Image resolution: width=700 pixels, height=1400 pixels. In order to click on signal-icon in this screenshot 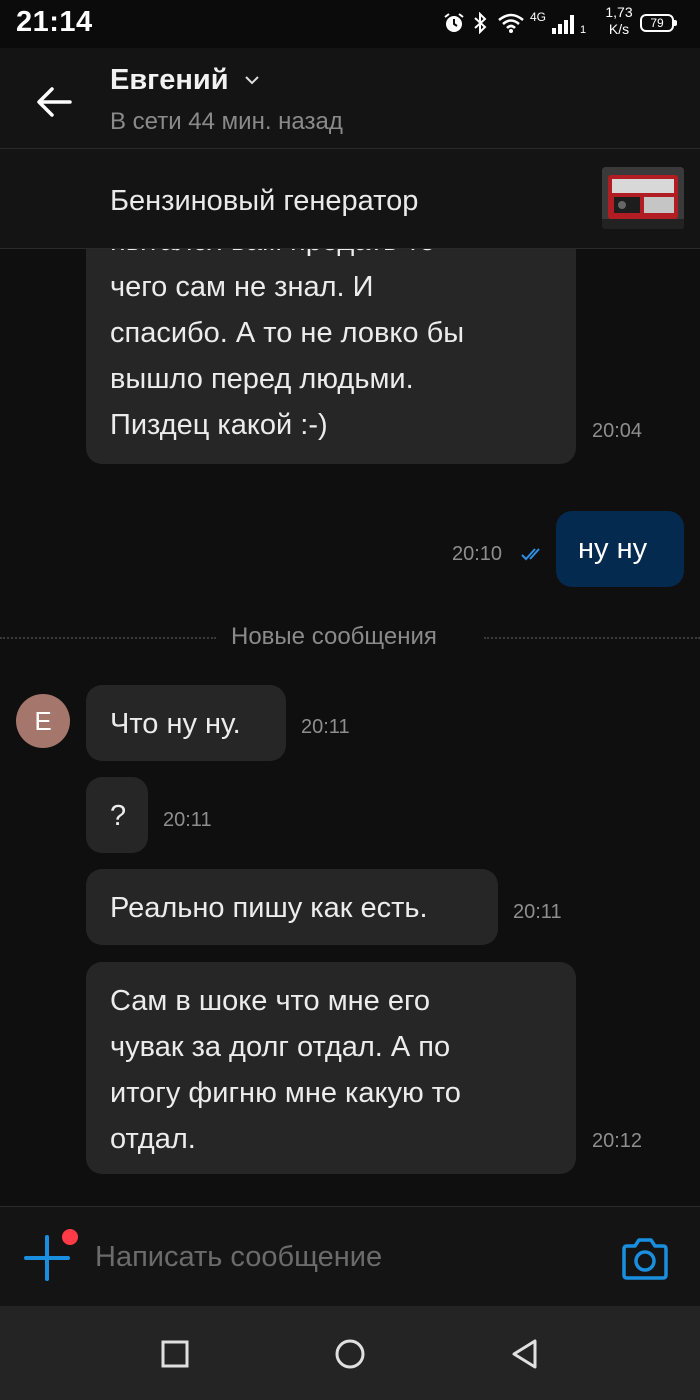, I will do `click(563, 24)`.